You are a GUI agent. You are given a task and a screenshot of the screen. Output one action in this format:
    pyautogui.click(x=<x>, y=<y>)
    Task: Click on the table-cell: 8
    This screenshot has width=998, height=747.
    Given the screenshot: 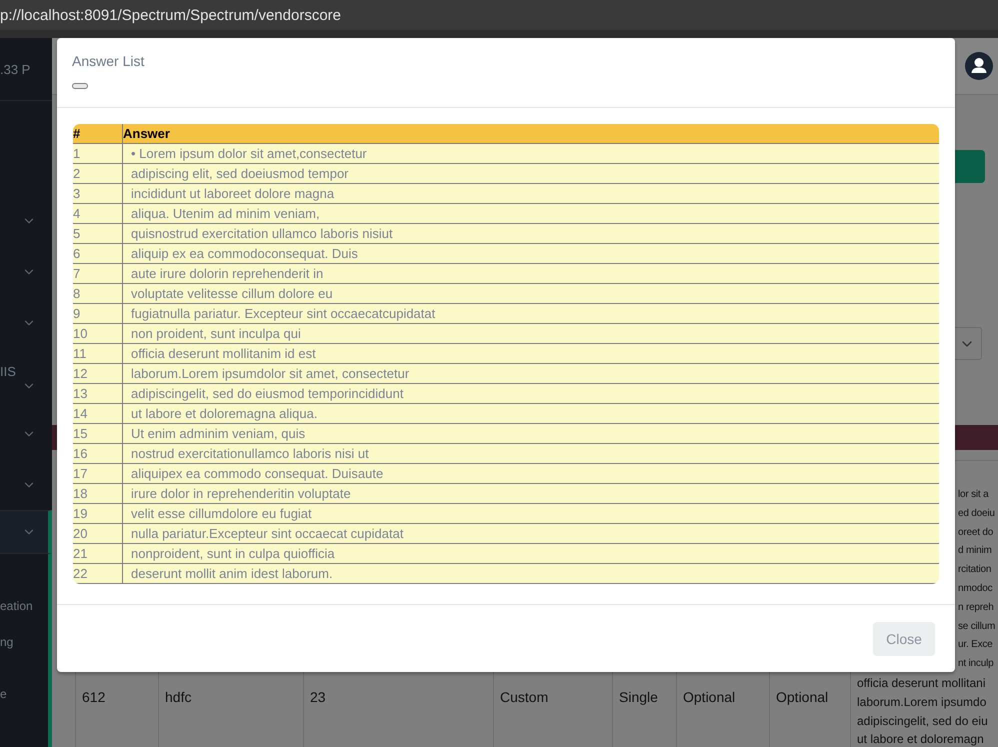 What is the action you would take?
    pyautogui.click(x=97, y=294)
    